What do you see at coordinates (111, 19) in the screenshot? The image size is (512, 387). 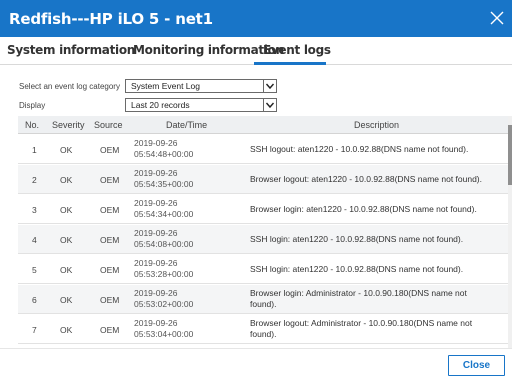 I see `window-title: Redfish---HP iLO 5 - net1` at bounding box center [111, 19].